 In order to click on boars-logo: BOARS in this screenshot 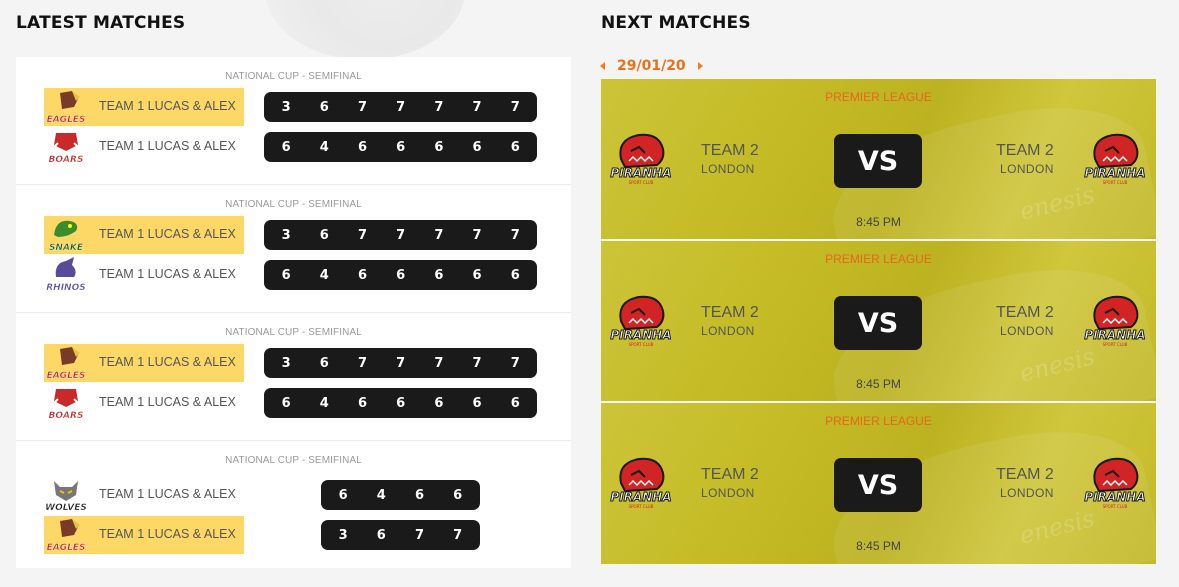, I will do `click(66, 147)`.